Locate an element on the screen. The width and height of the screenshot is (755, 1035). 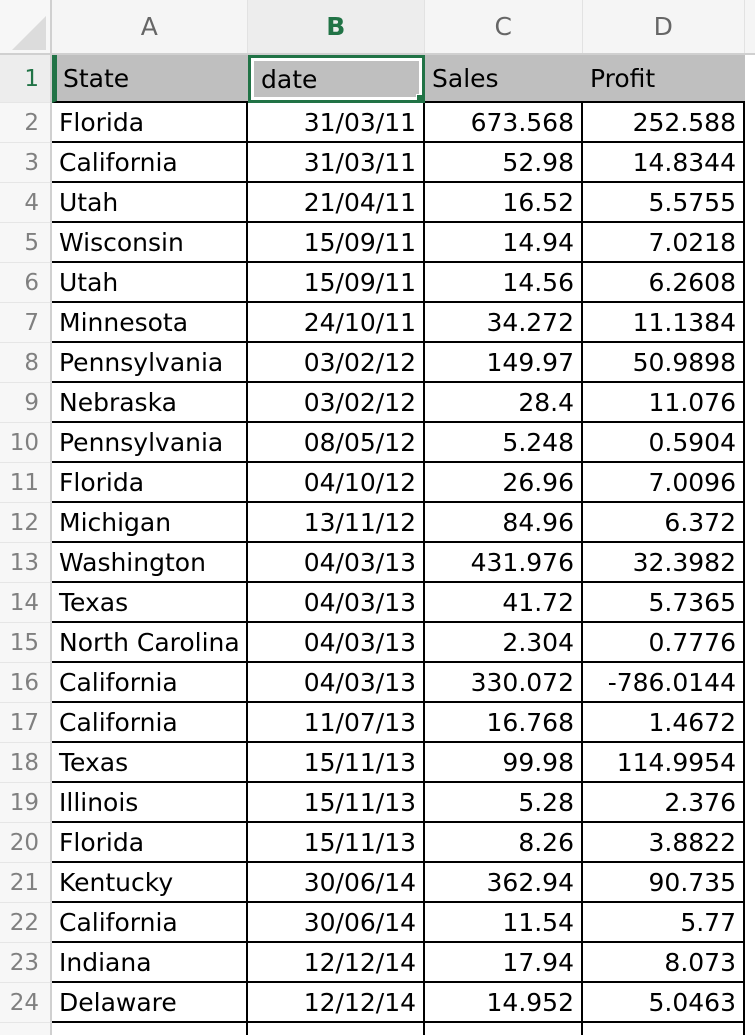
cell-profit: 0.5904 is located at coordinates (664, 443).